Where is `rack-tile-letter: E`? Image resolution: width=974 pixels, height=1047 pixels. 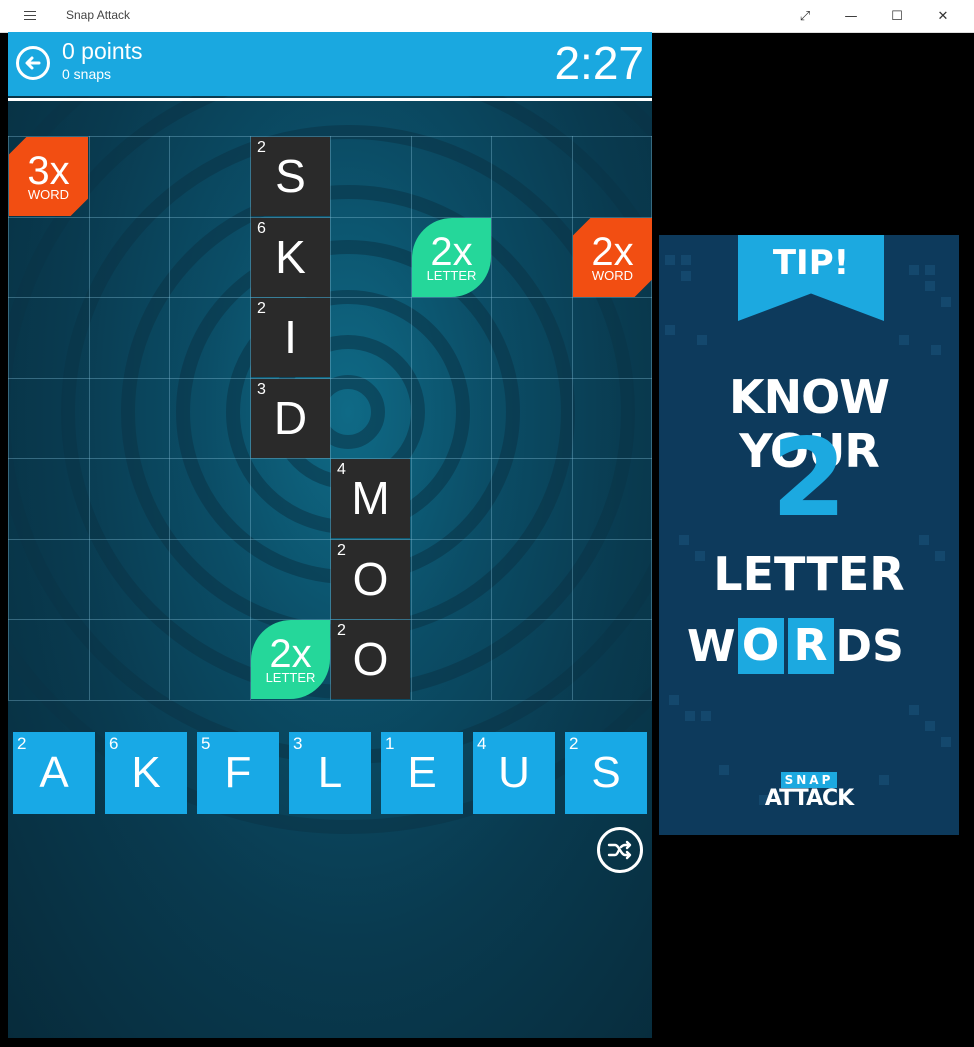
rack-tile-letter: E is located at coordinates (422, 772).